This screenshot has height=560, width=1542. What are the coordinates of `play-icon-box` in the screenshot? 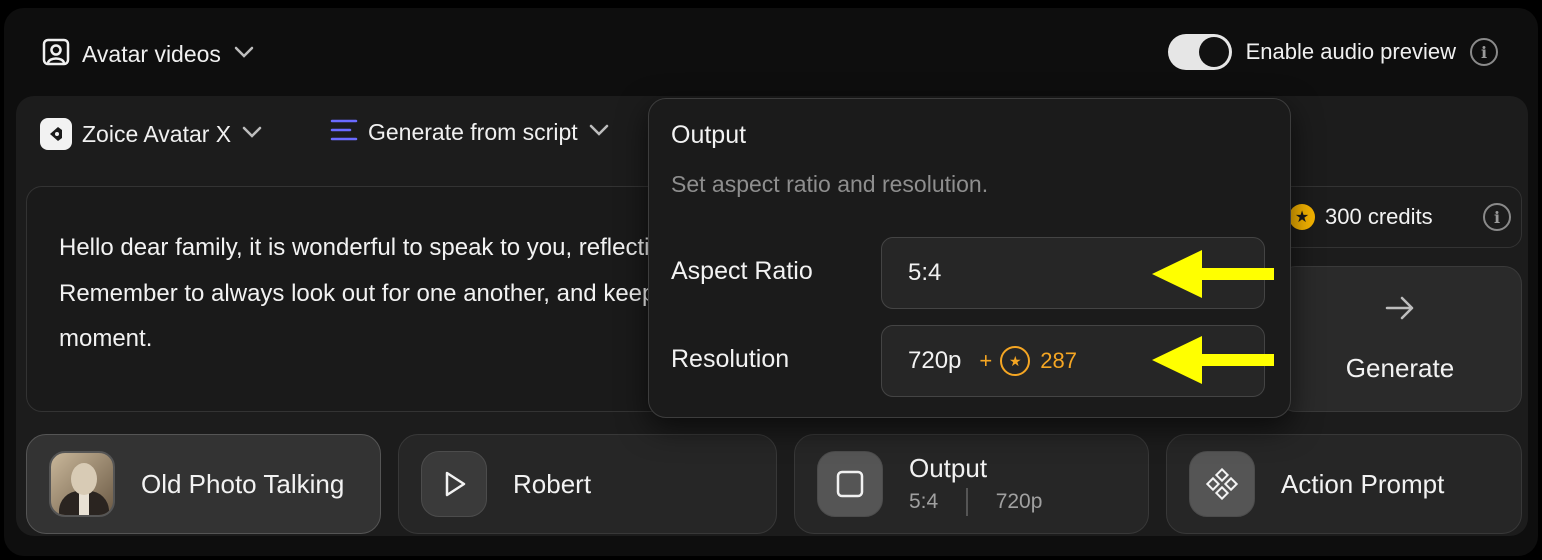 It's located at (454, 484).